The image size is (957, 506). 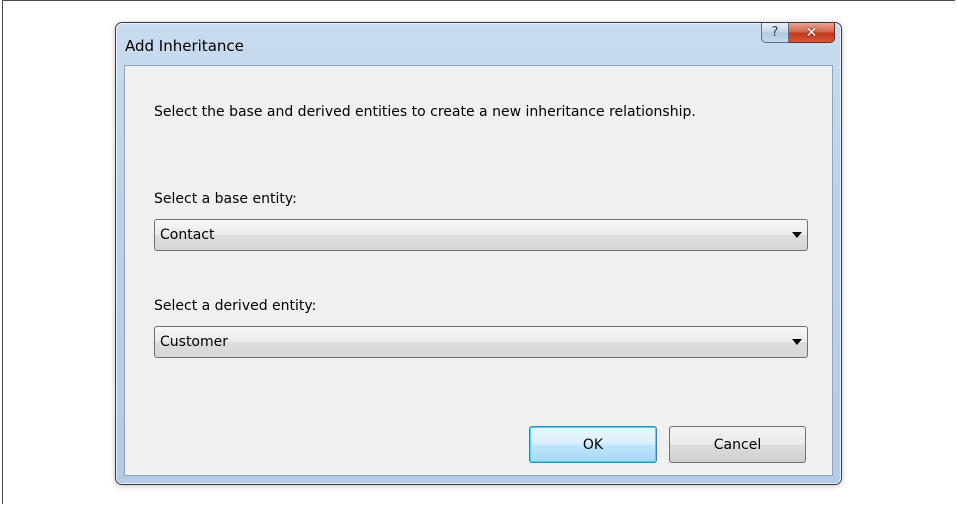 I want to click on cancel-button: Cancel, so click(x=737, y=444).